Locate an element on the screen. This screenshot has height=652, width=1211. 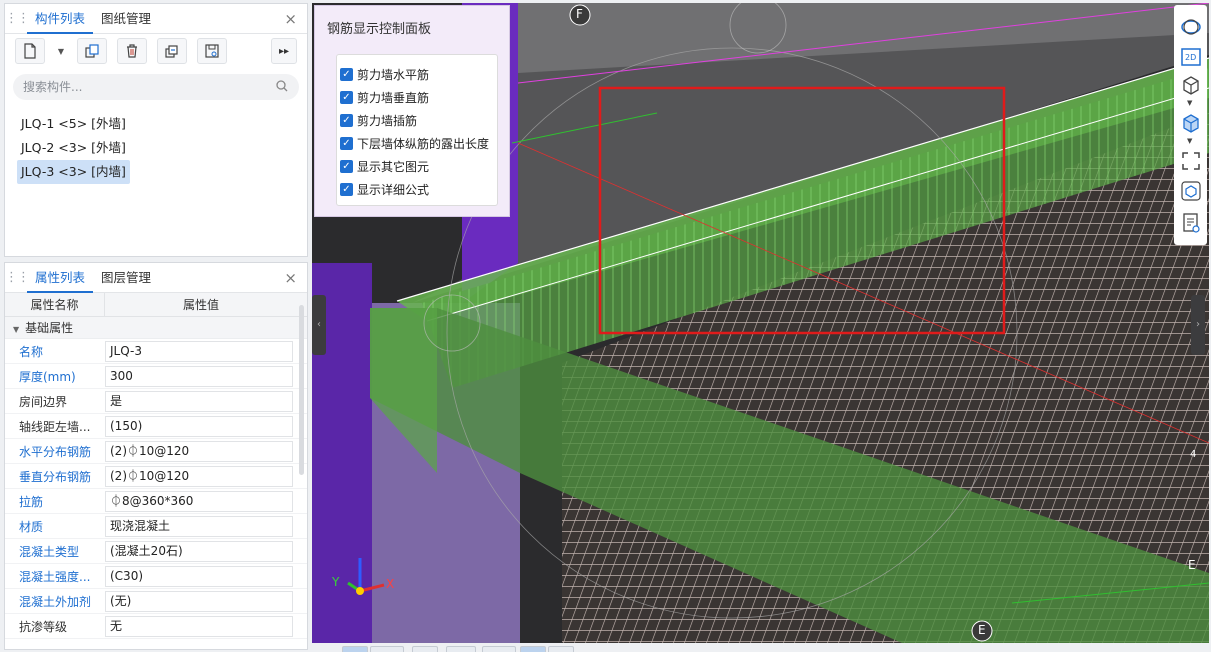
property-value: 300 is located at coordinates (199, 376).